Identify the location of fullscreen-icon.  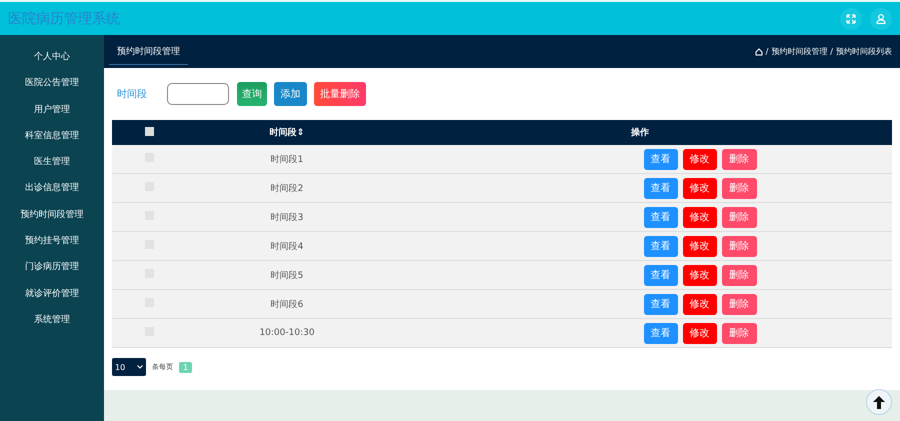
(851, 19).